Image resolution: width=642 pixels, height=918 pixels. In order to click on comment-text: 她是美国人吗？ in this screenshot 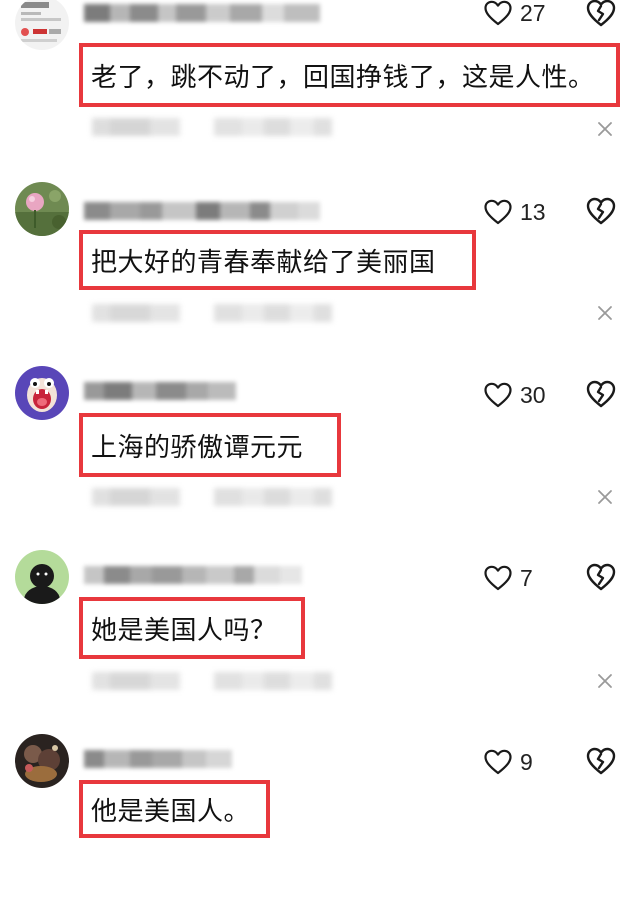, I will do `click(184, 630)`.